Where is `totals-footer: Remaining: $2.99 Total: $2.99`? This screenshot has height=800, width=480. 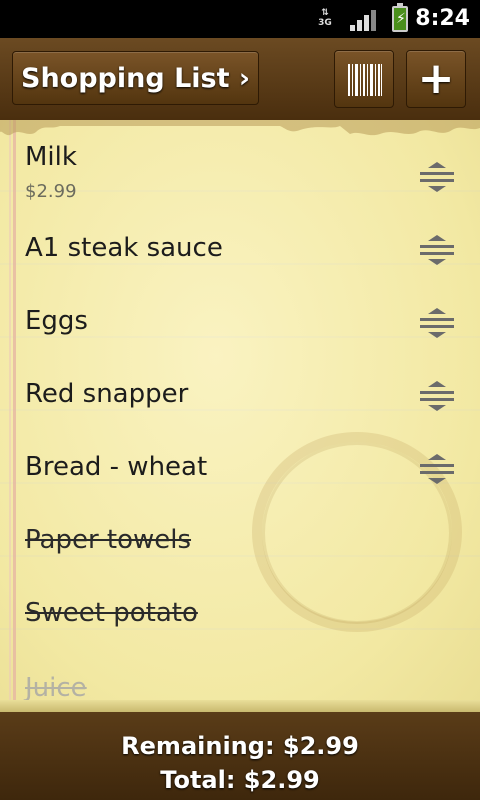 totals-footer: Remaining: $2.99 Total: $2.99 is located at coordinates (240, 756).